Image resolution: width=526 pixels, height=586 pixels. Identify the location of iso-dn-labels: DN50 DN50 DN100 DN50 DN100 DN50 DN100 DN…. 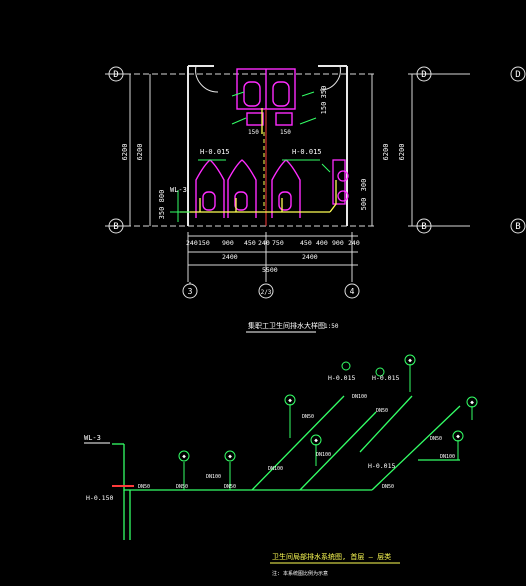
(296, 442).